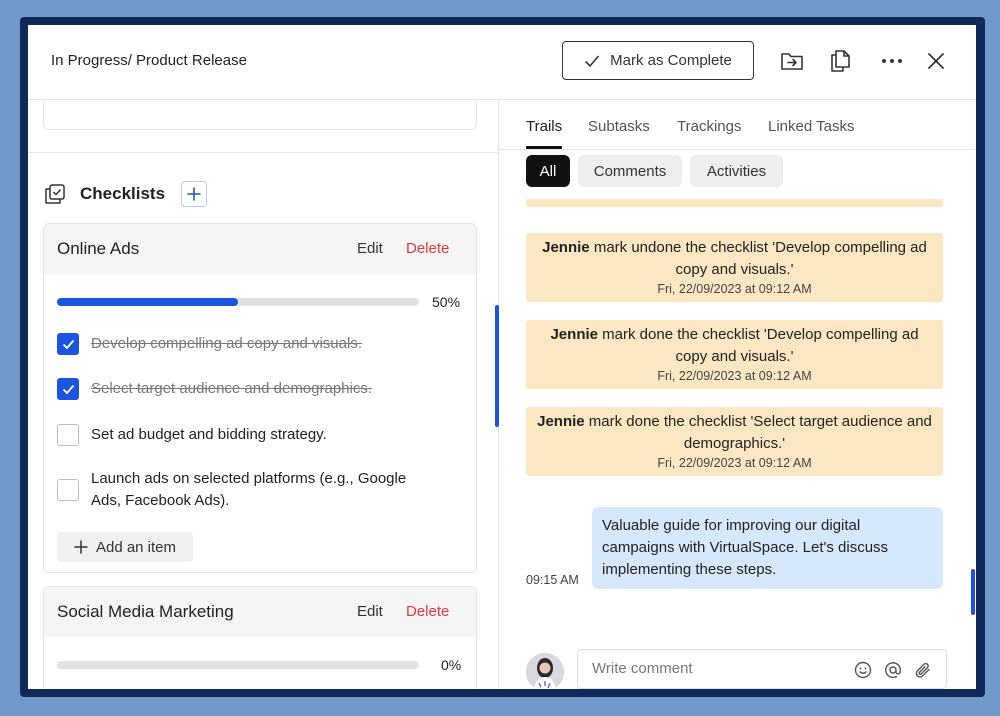  What do you see at coordinates (145, 611) in the screenshot?
I see `checklist-name: Social Media Marketing` at bounding box center [145, 611].